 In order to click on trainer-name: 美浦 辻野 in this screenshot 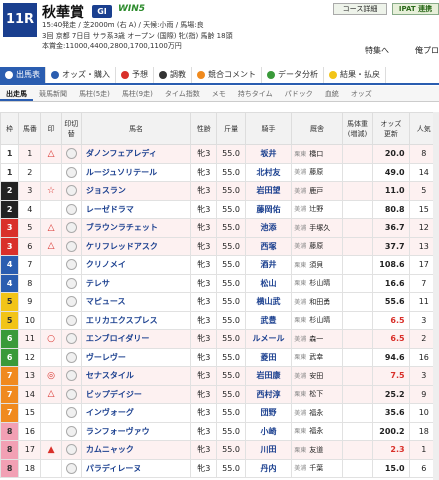, I will do `click(317, 209)`.